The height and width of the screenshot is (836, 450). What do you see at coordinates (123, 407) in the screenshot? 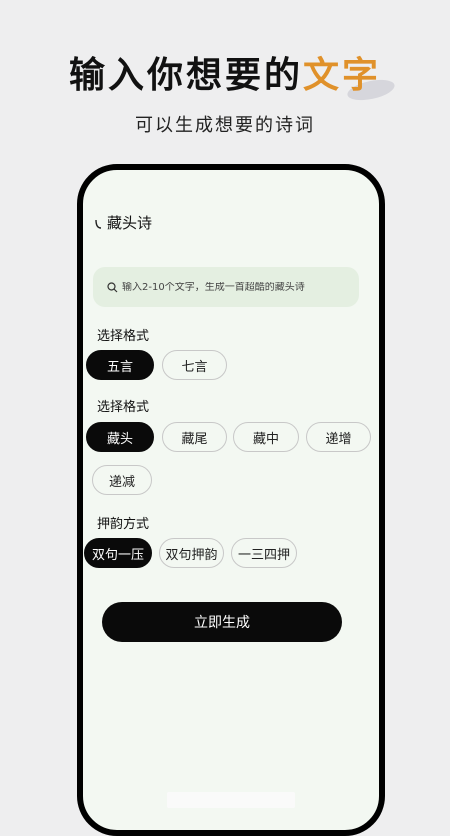
I see `section-label-format-2: 选择格式` at bounding box center [123, 407].